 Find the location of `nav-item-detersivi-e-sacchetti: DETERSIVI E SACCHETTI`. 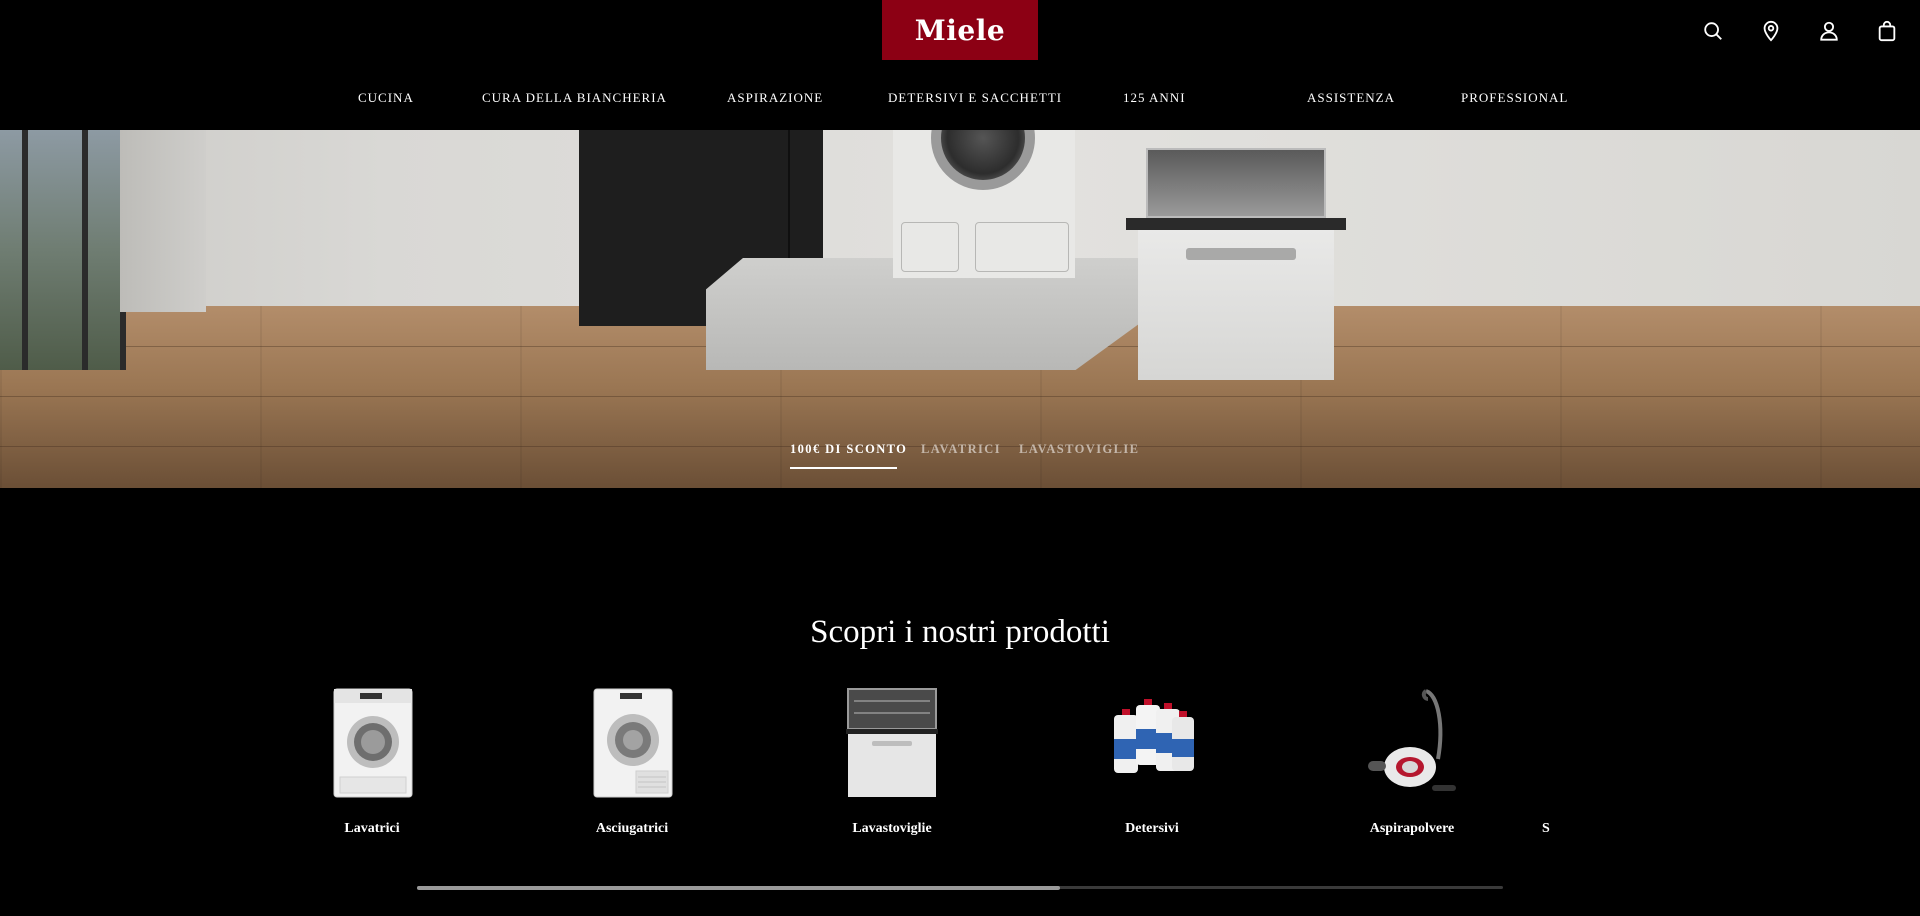

nav-item-detersivi-e-sacchetti: DETERSIVI E SACCHETTI is located at coordinates (975, 98).